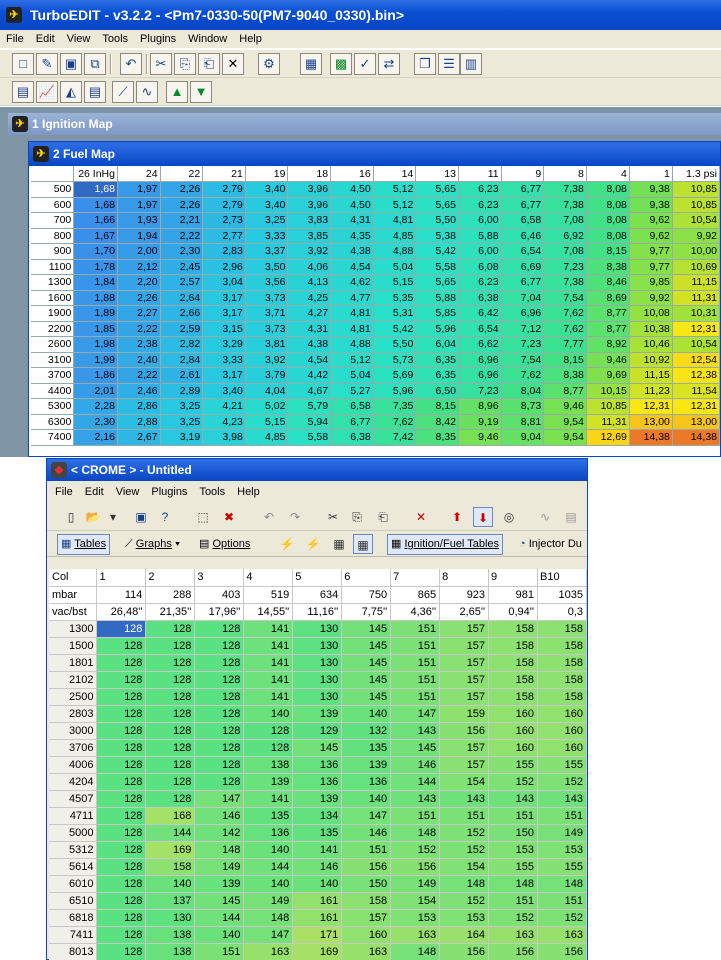  Describe the element at coordinates (311, 64) in the screenshot. I see `chip-icon: ▦` at that location.